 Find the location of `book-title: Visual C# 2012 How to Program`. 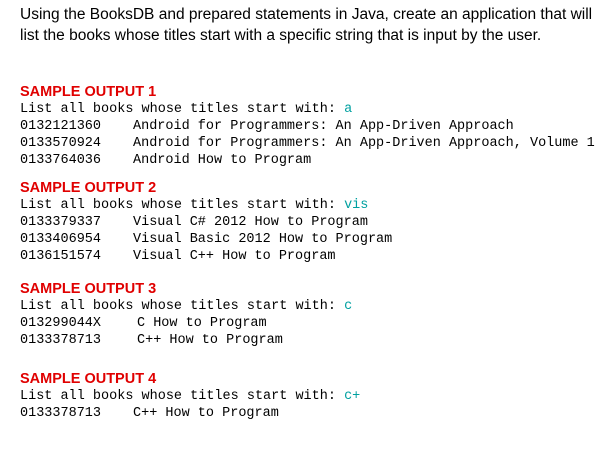

book-title: Visual C# 2012 How to Program is located at coordinates (250, 222).